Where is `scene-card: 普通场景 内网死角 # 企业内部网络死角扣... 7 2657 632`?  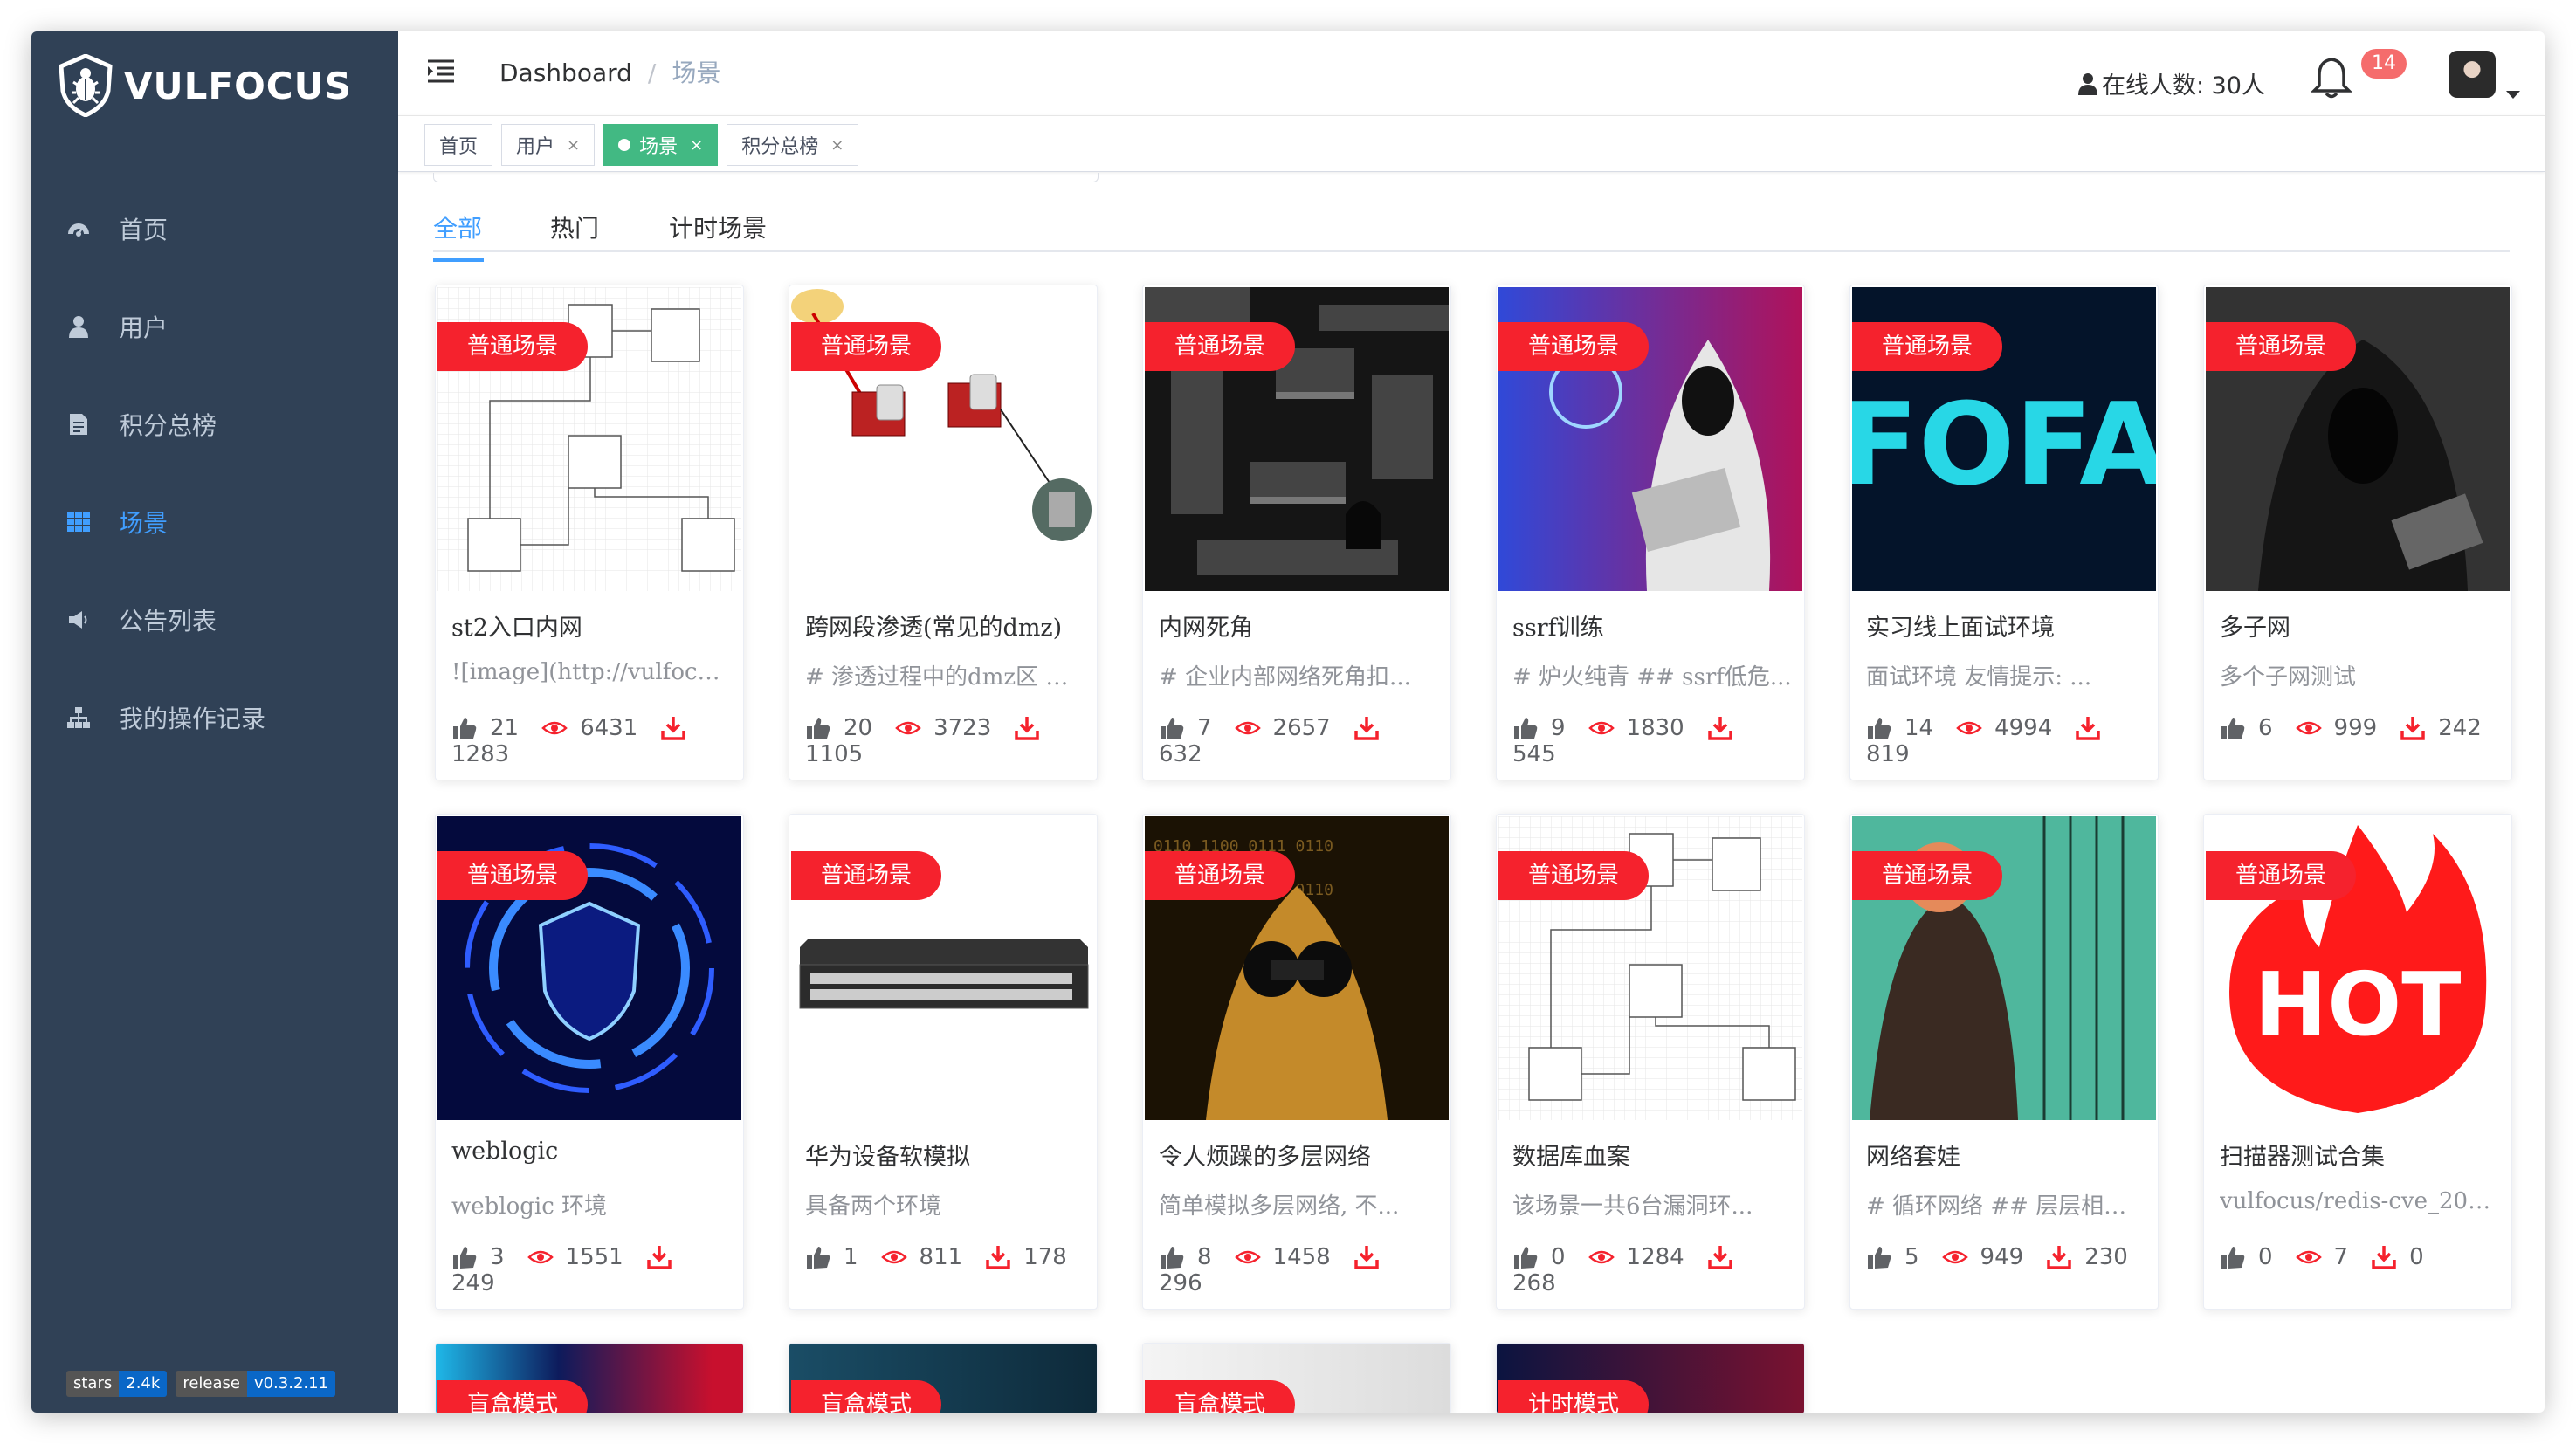
scene-card: 普通场景 内网死角 # 企业内部网络死角扣... 7 2657 632 is located at coordinates (1296, 533).